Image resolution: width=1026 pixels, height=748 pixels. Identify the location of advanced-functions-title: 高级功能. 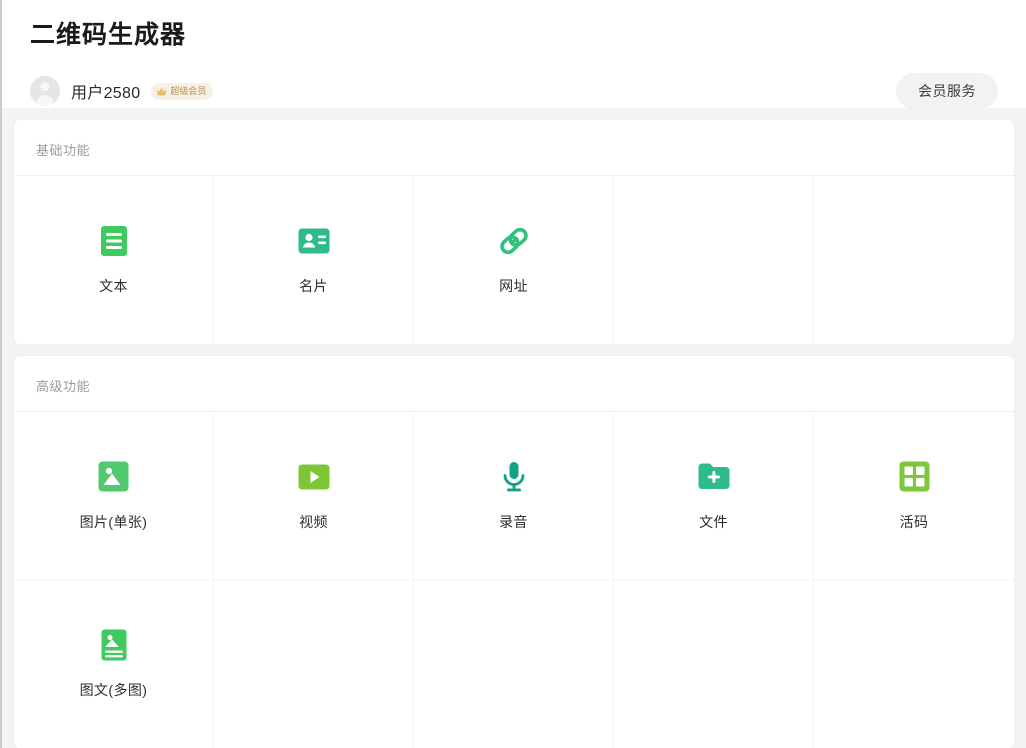
(514, 384).